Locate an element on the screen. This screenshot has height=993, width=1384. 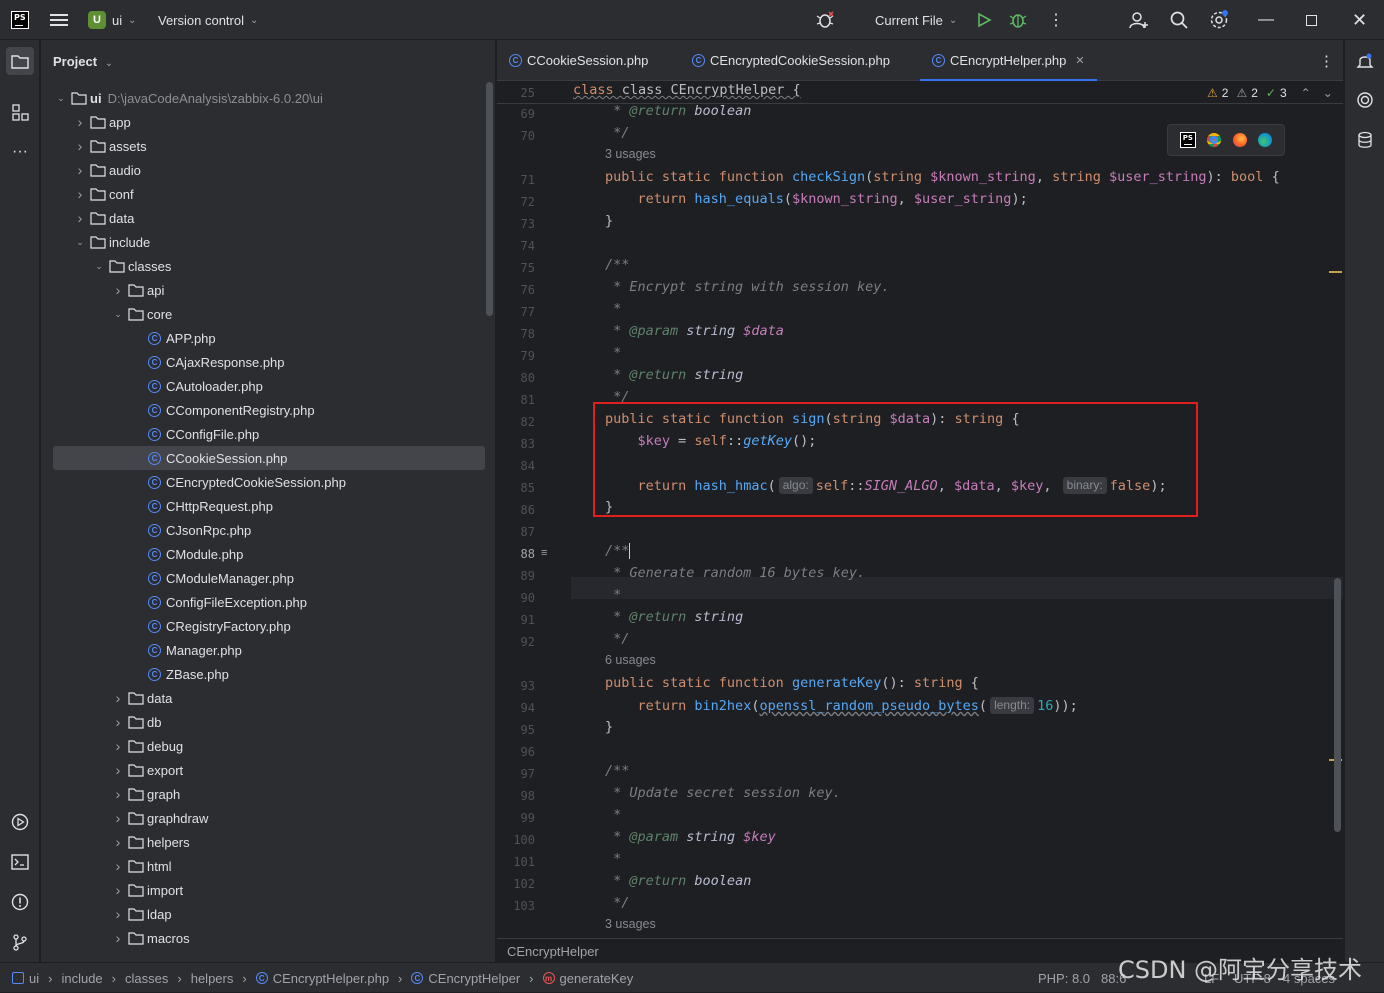
tab-cencrypthelper: C CEncryptHelper.php ✕ is located at coordinates (1008, 61).